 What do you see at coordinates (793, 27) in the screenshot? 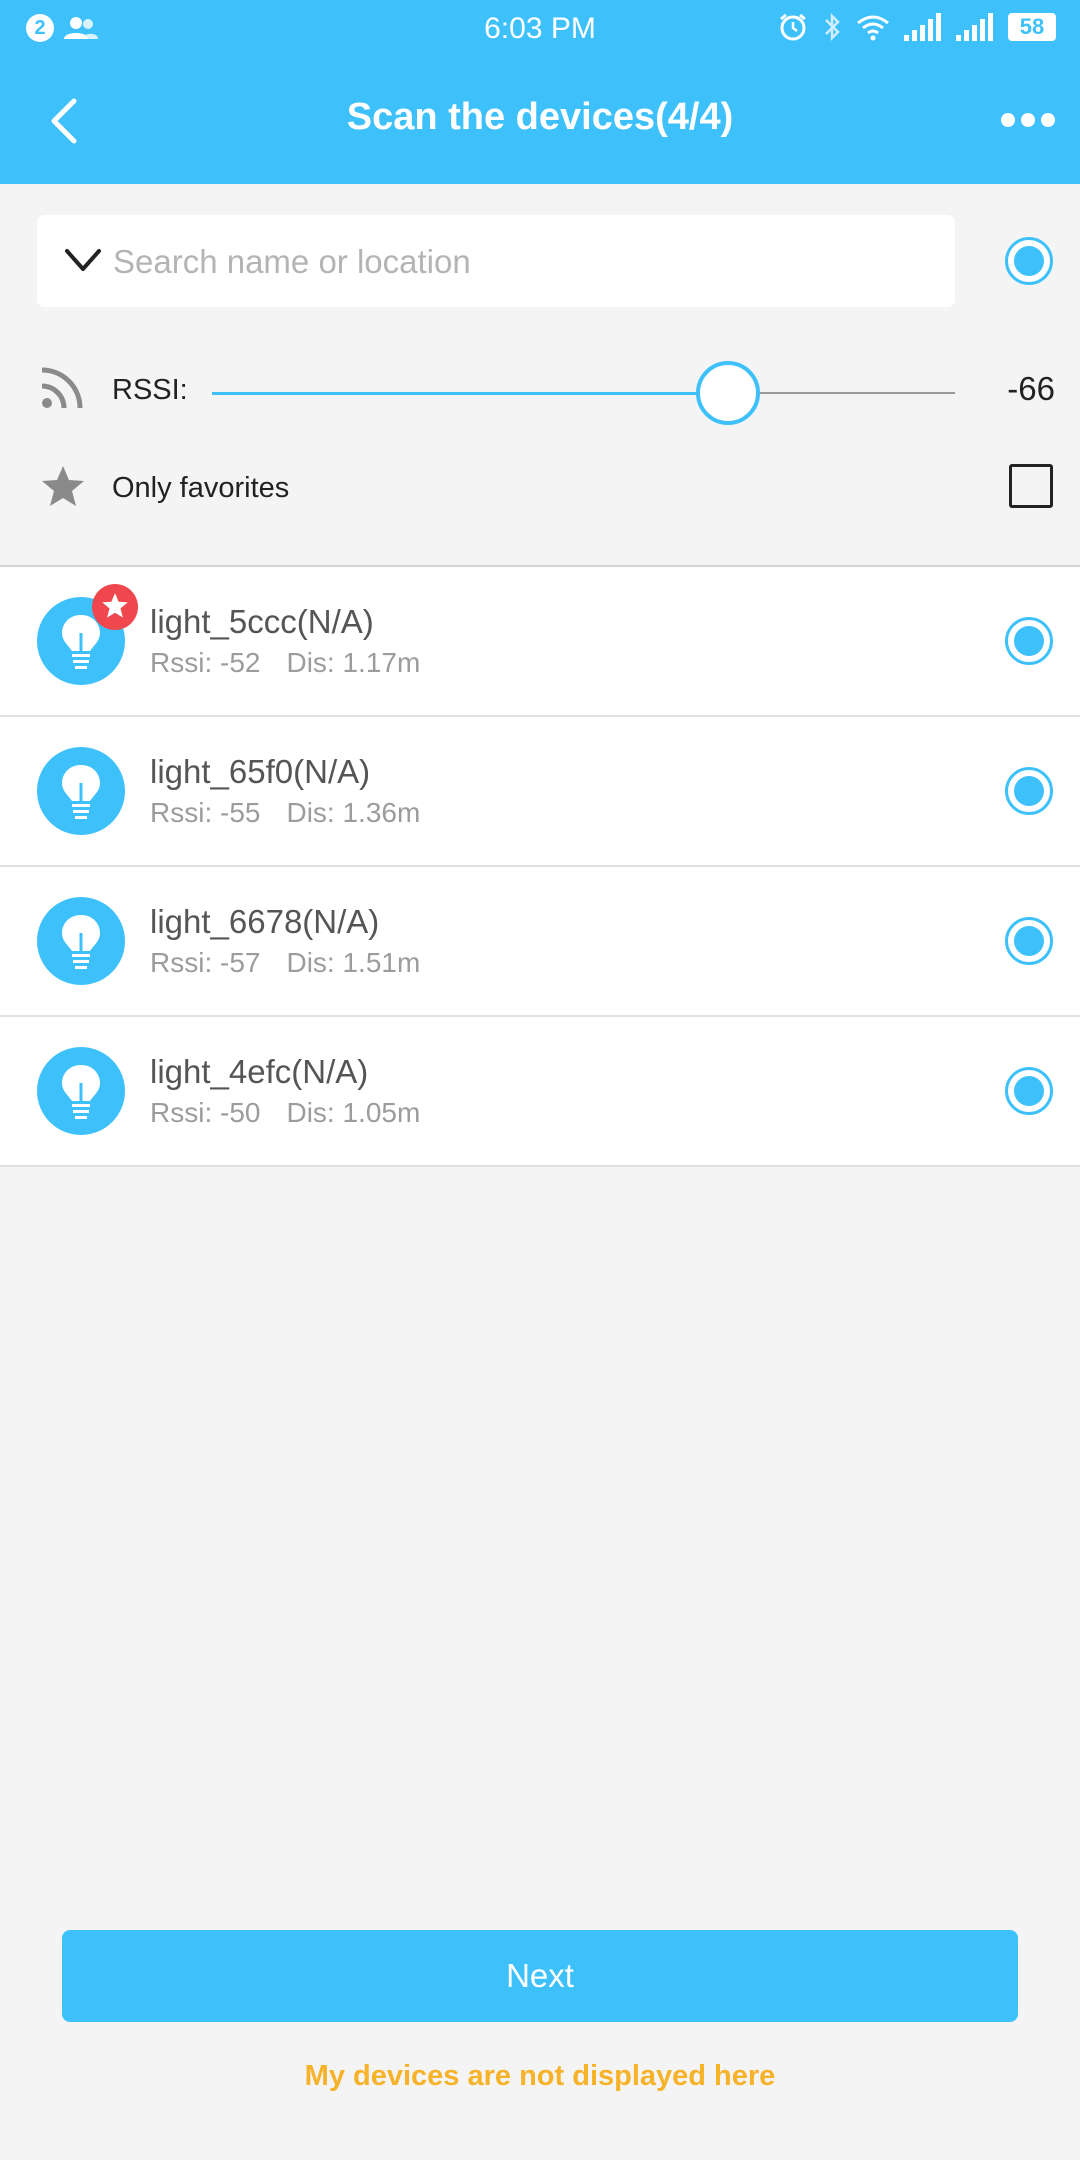
I see `alarm-icon` at bounding box center [793, 27].